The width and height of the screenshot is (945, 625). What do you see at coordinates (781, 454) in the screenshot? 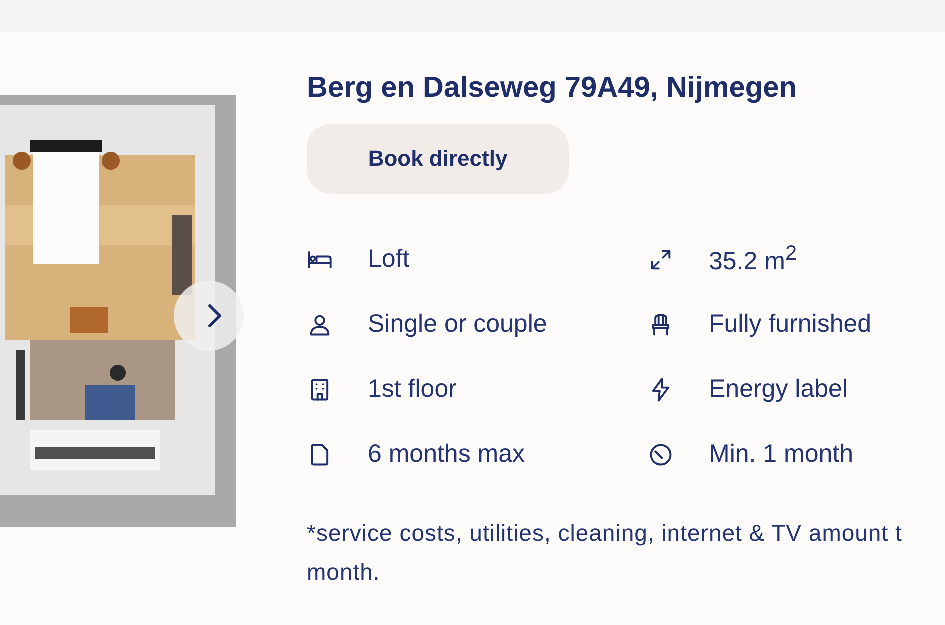
I see `feature-label: Min. 1 month` at bounding box center [781, 454].